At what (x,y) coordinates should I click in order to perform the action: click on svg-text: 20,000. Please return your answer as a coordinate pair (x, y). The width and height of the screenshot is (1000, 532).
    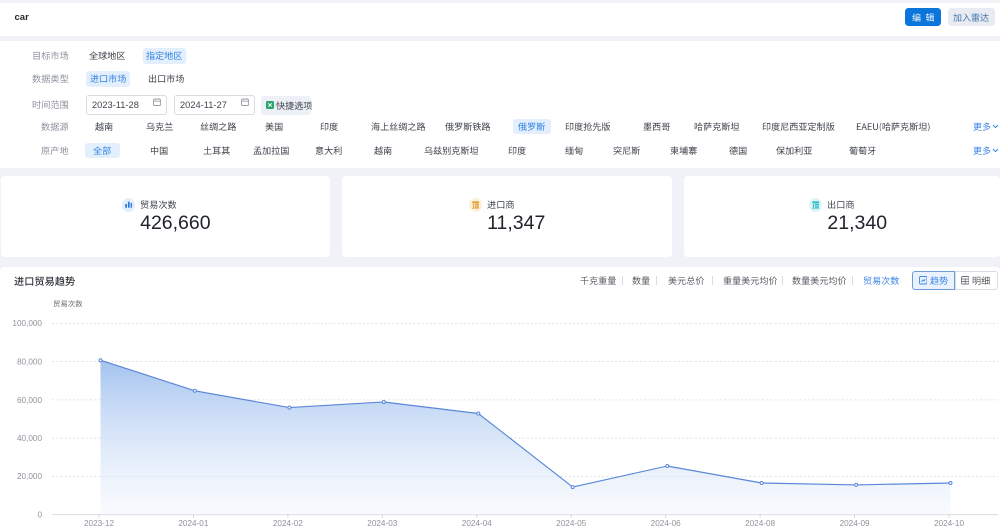
    Looking at the image, I should click on (29, 476).